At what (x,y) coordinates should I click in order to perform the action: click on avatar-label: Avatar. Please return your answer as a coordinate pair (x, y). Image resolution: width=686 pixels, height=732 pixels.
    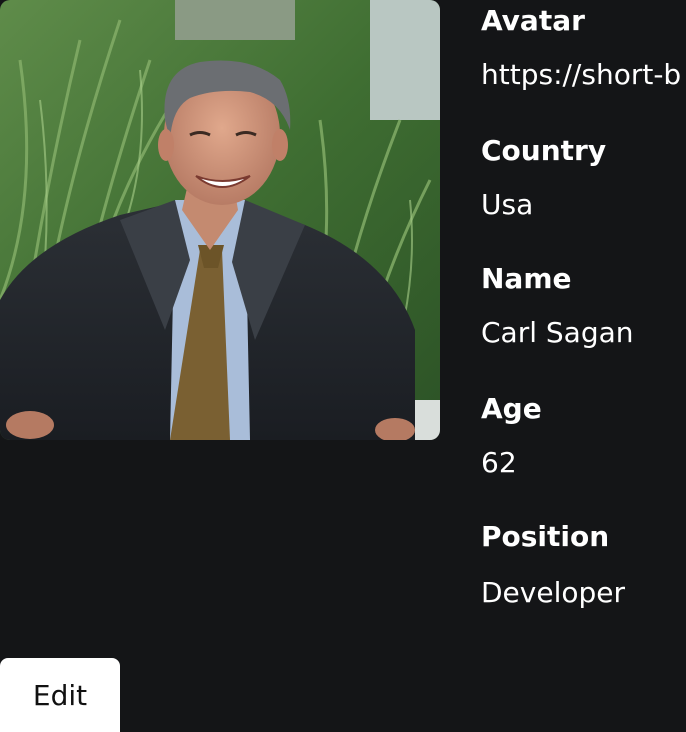
    Looking at the image, I should click on (533, 20).